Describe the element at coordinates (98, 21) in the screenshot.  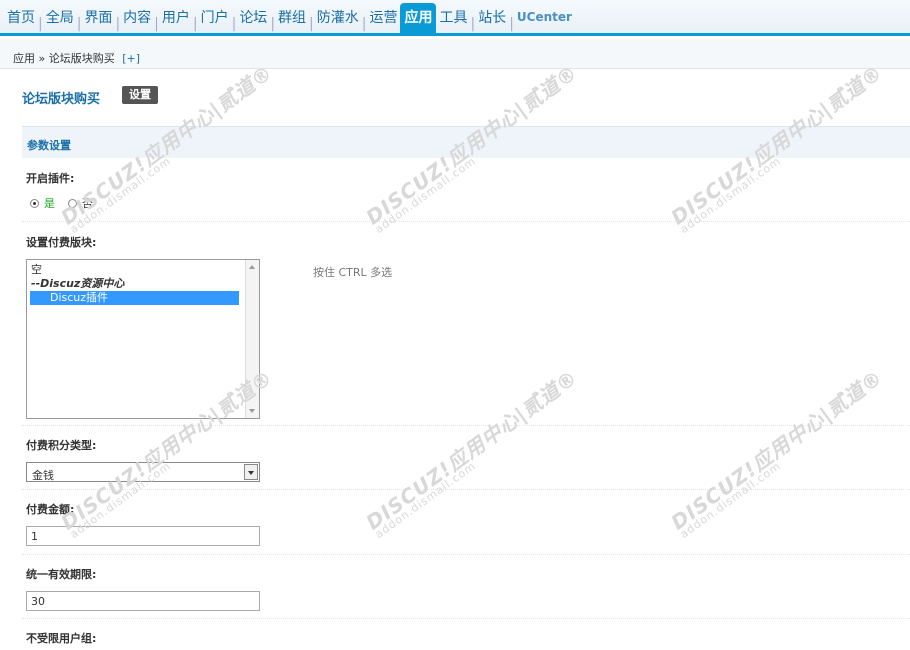
I see `nav-interface: 界面` at that location.